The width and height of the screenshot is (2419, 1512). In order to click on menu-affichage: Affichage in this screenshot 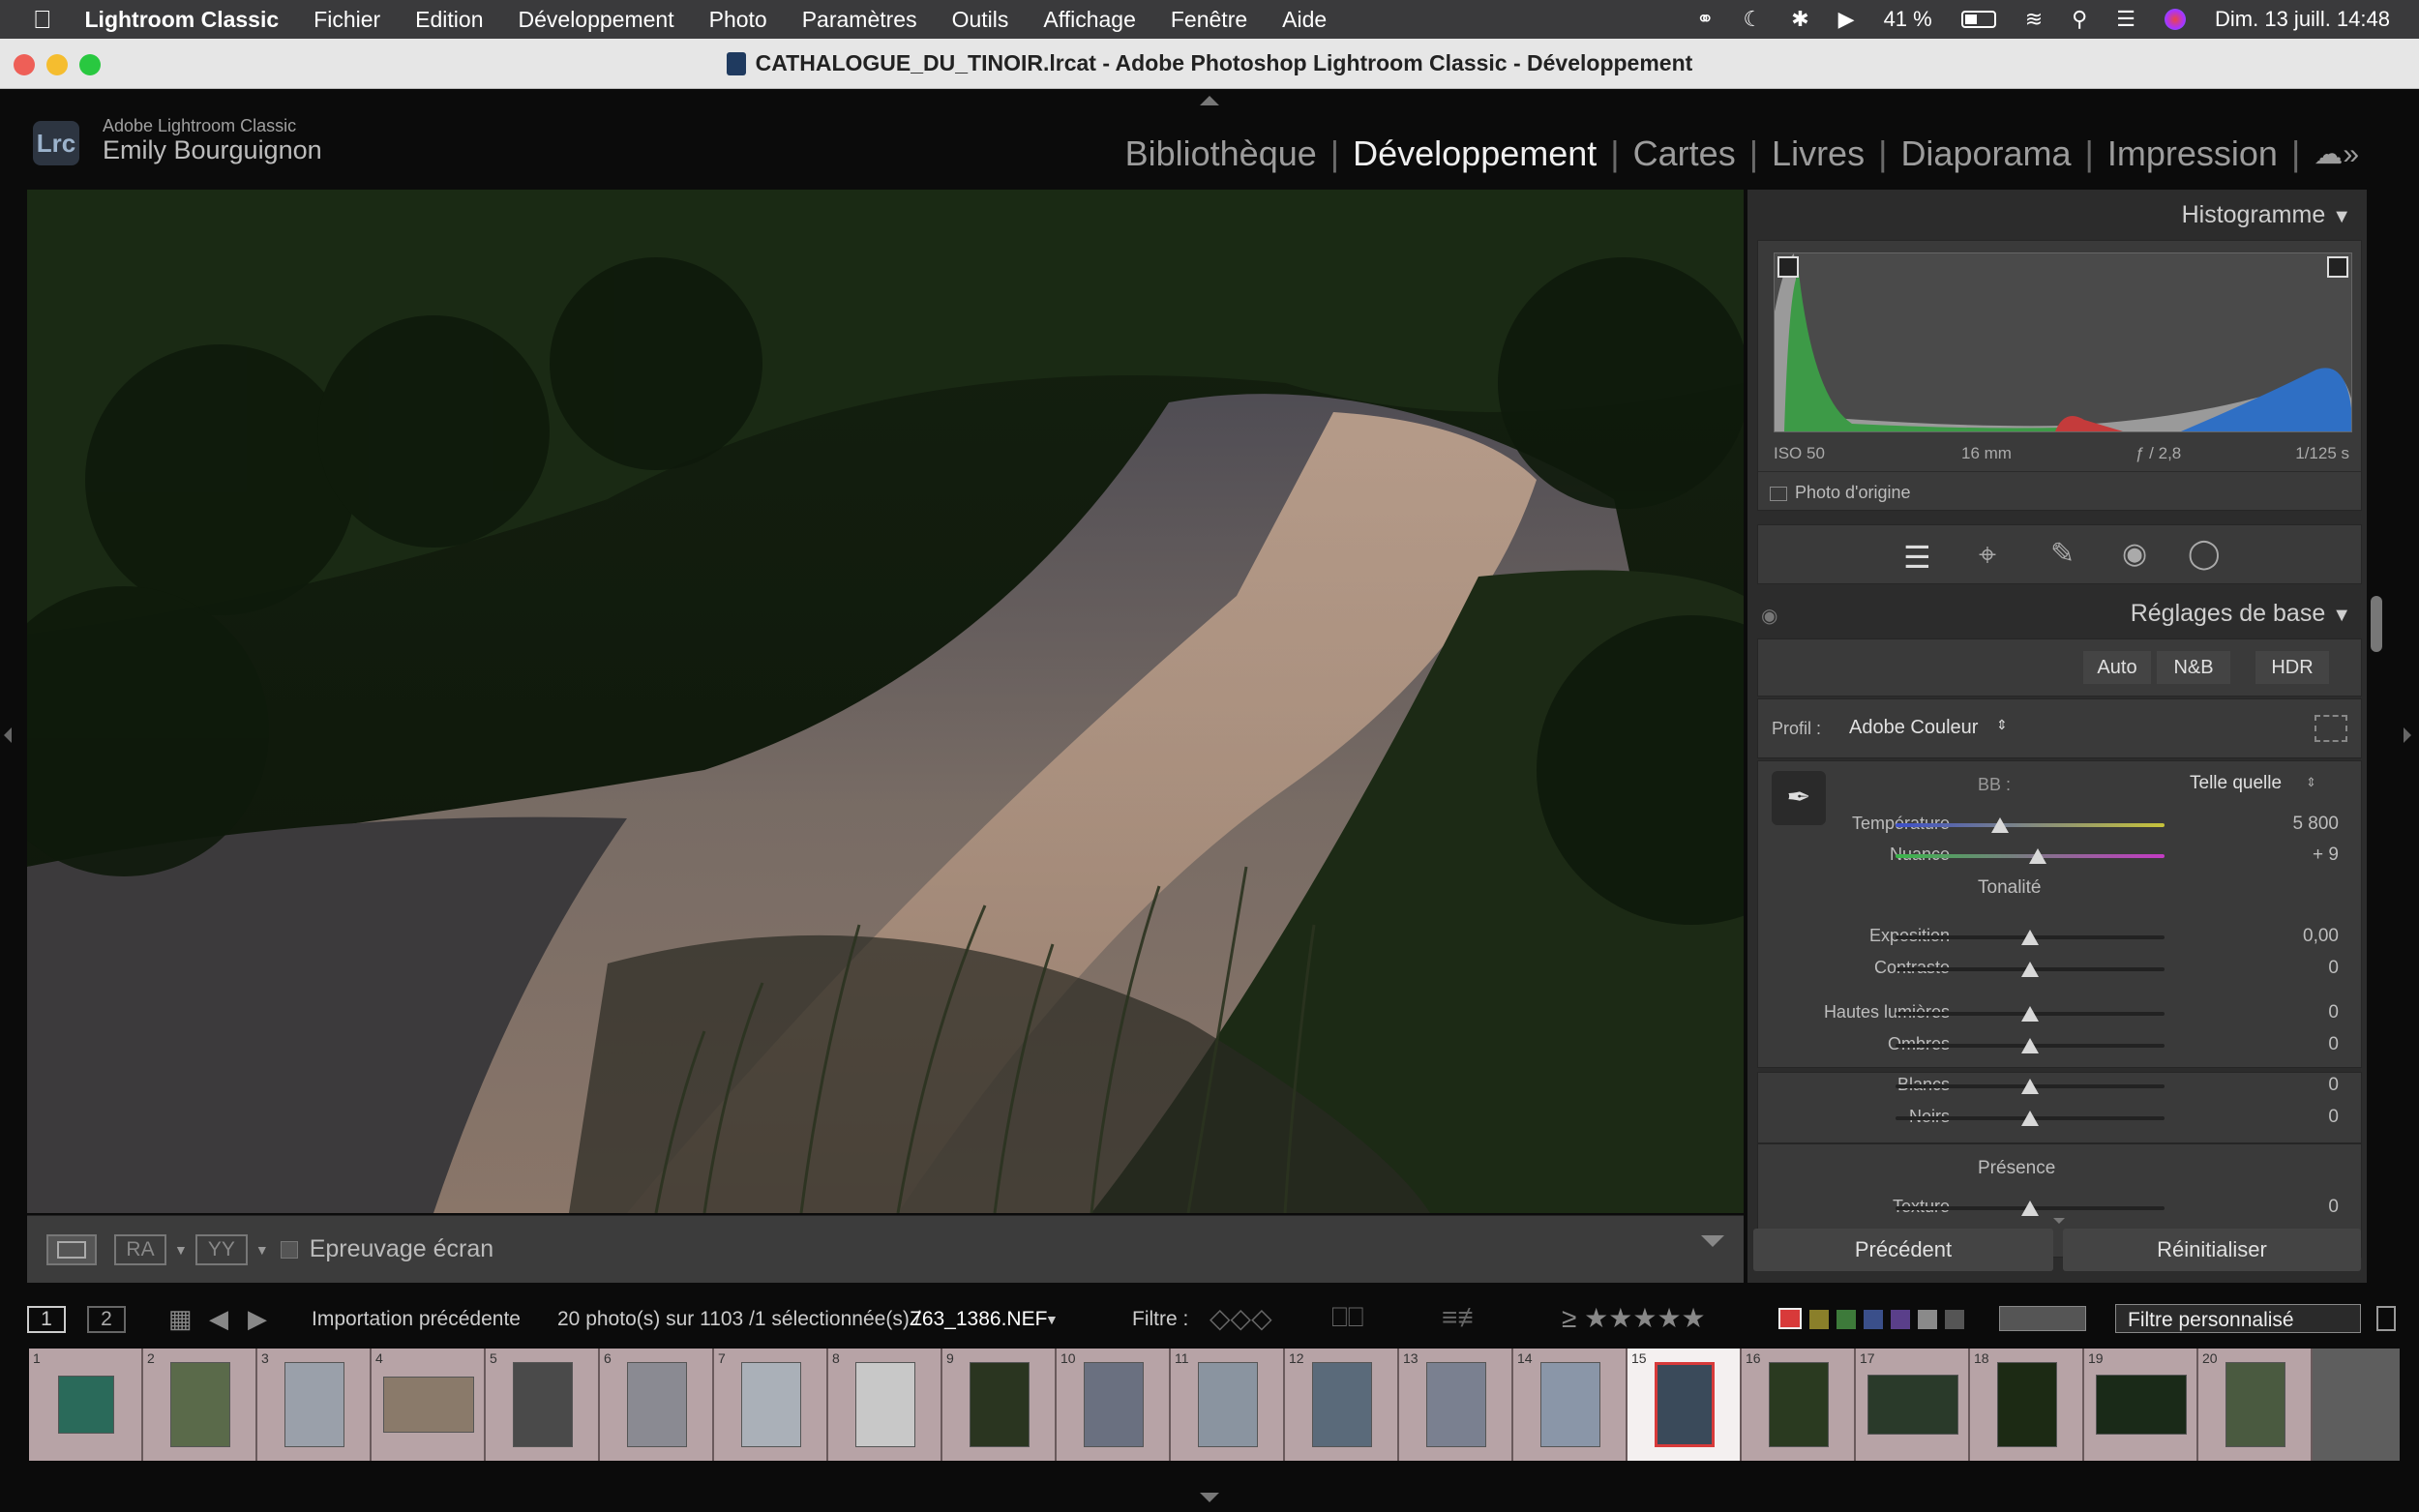, I will do `click(1089, 20)`.